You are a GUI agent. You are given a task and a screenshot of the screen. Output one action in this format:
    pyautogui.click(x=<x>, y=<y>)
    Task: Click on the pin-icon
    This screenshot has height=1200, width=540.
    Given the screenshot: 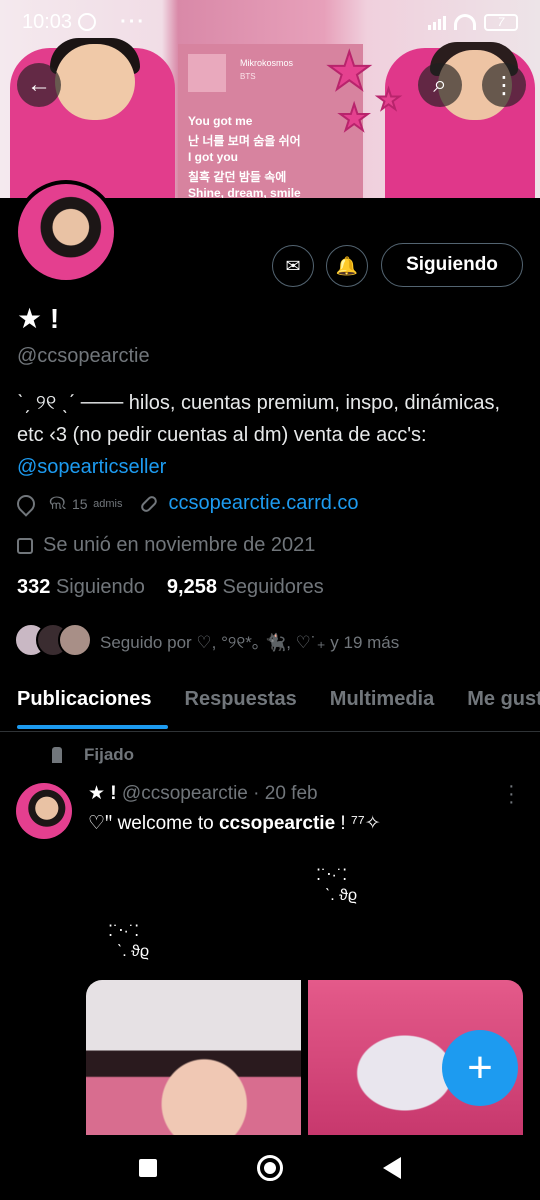 What is the action you would take?
    pyautogui.click(x=57, y=755)
    